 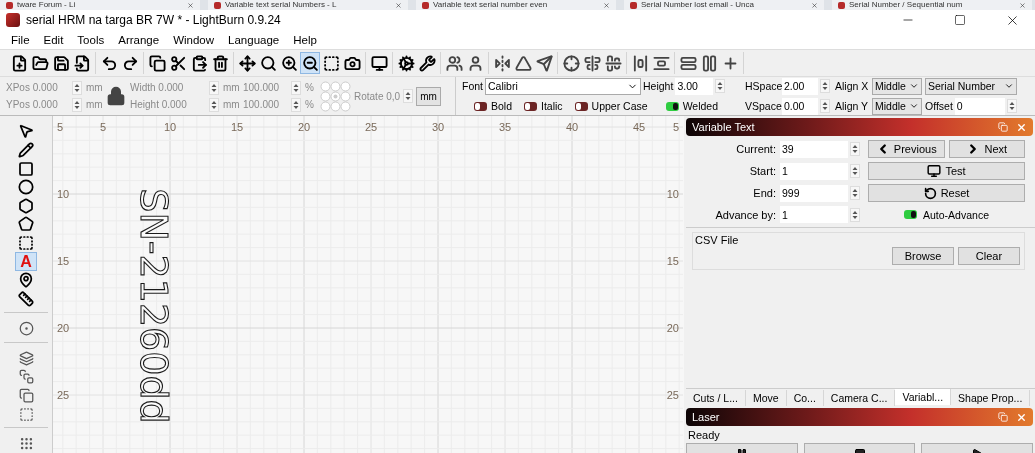 What do you see at coordinates (906, 149) in the screenshot?
I see `previous-button: Previous` at bounding box center [906, 149].